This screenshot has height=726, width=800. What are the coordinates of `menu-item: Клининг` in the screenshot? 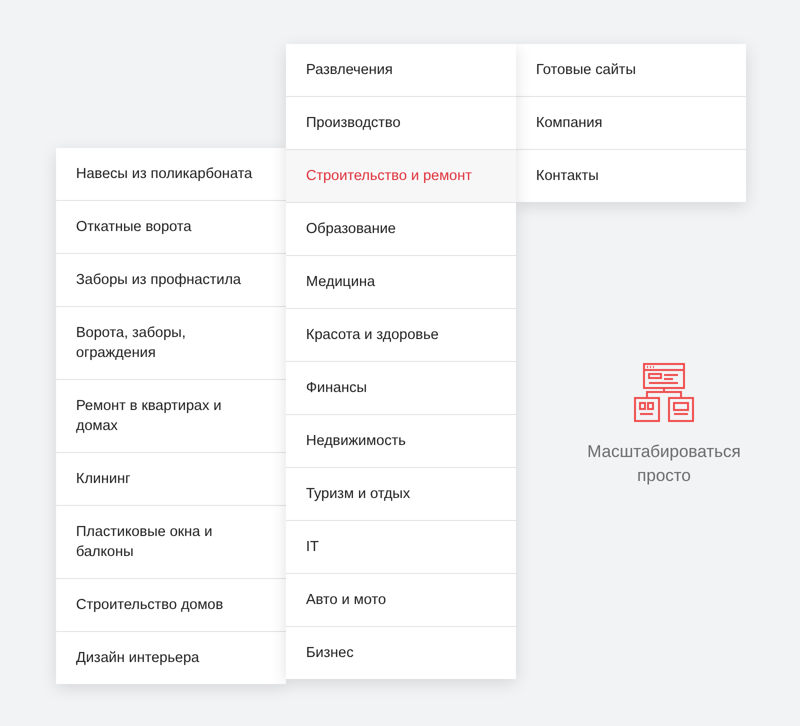 It's located at (171, 478).